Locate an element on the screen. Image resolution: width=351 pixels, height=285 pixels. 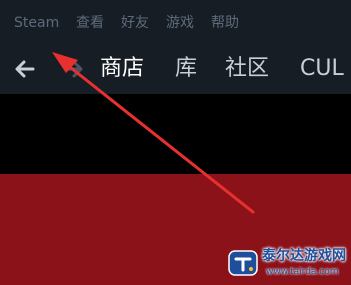
menu-item-friends: 好友 is located at coordinates (135, 23).